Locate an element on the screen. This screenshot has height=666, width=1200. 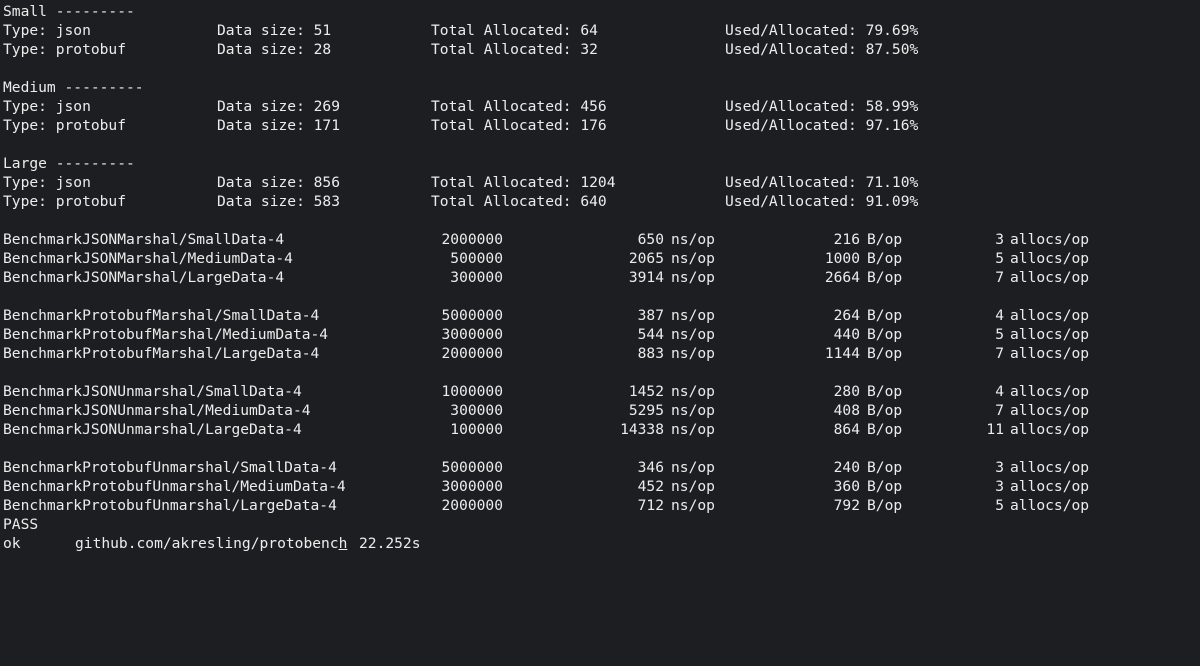
total-allocated-cell: Total Allocated: 456 is located at coordinates (519, 106).